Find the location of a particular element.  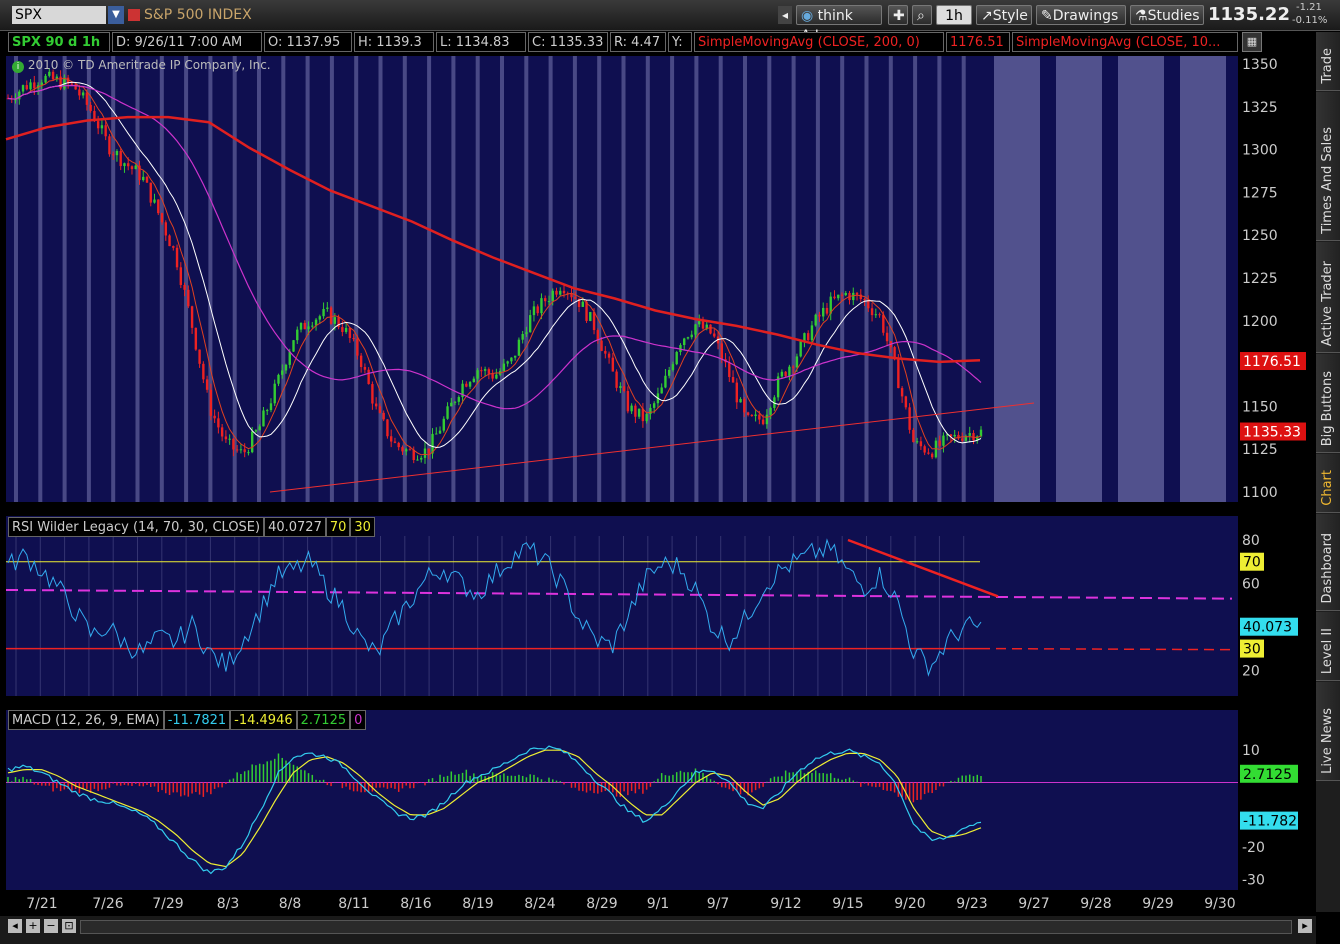

price-tick-label: 1200 is located at coordinates (1260, 322).